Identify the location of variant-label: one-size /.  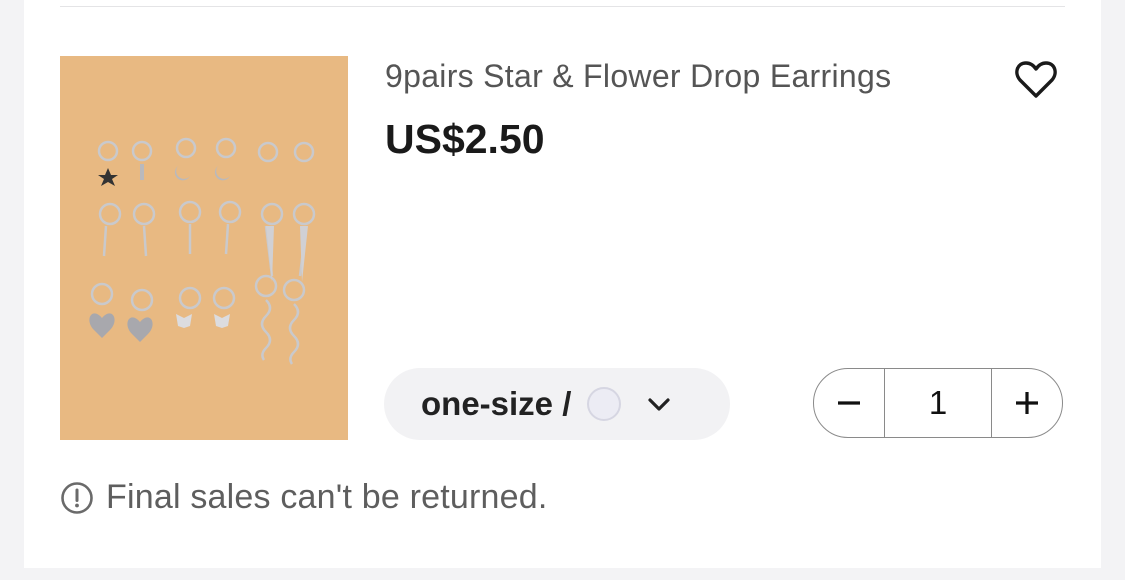
(496, 403).